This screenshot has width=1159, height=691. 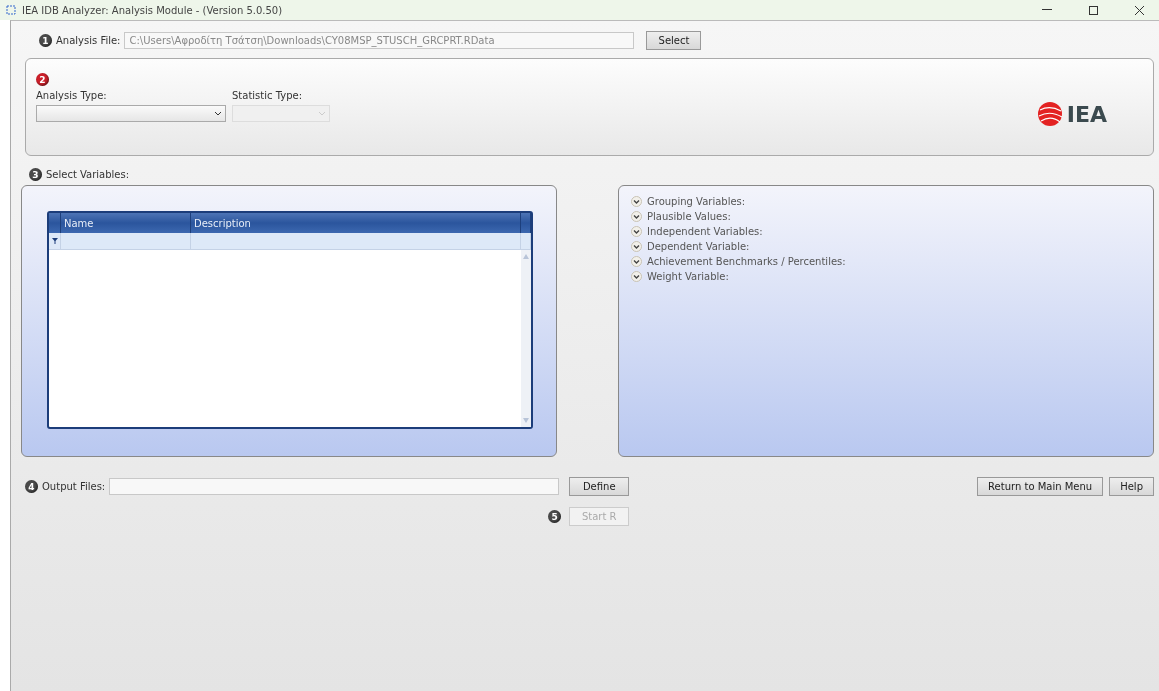 What do you see at coordinates (11, 10) in the screenshot?
I see `app-icon` at bounding box center [11, 10].